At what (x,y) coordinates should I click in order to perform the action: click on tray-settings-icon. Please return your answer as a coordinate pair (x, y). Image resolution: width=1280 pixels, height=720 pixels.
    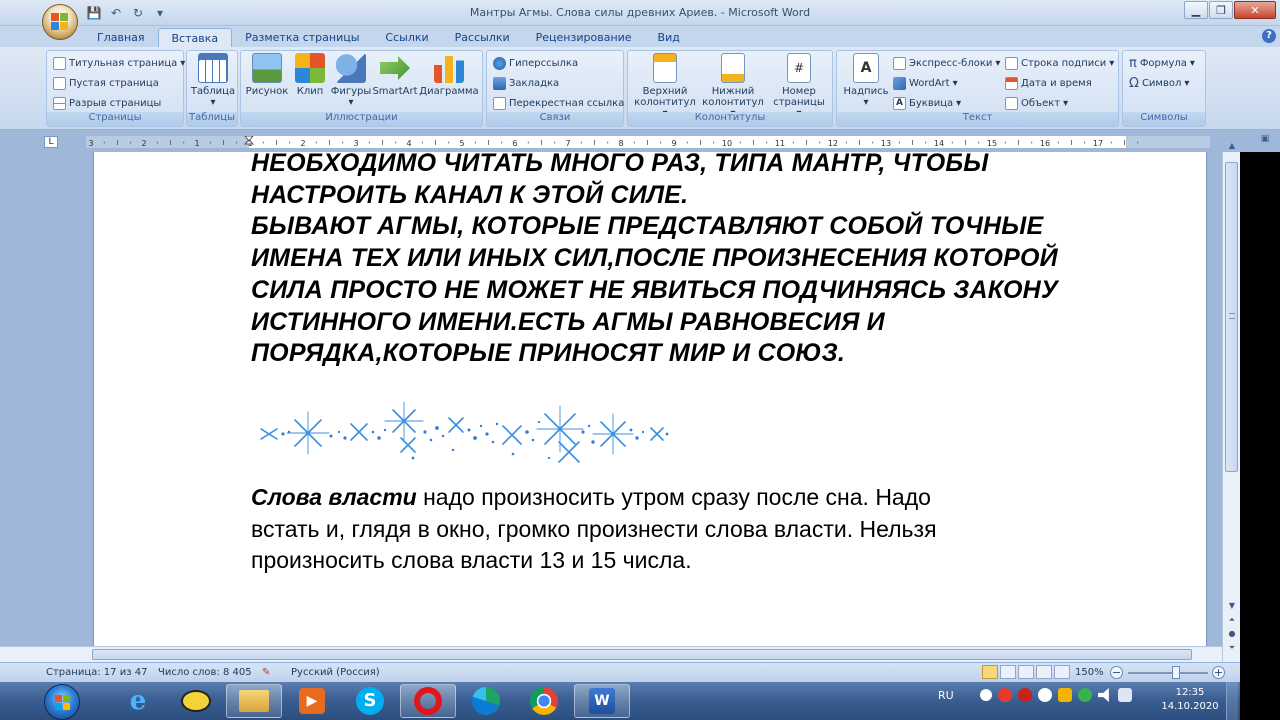
    Looking at the image, I should click on (1044, 695).